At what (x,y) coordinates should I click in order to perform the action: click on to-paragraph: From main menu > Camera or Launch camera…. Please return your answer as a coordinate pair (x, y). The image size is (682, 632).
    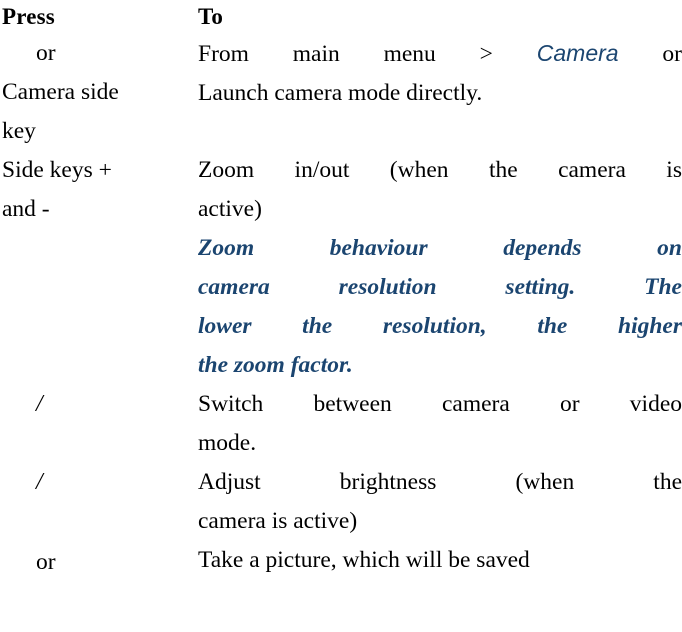
    Looking at the image, I should click on (440, 73).